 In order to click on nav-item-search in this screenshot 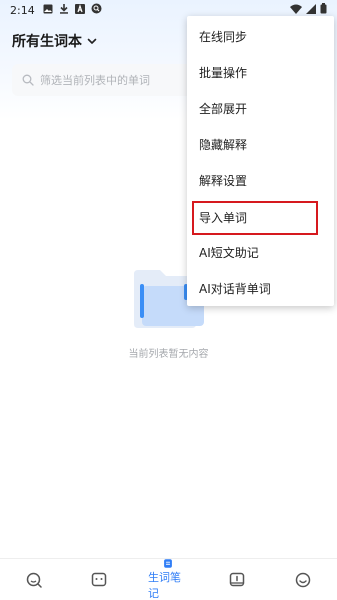, I will do `click(34, 579)`.